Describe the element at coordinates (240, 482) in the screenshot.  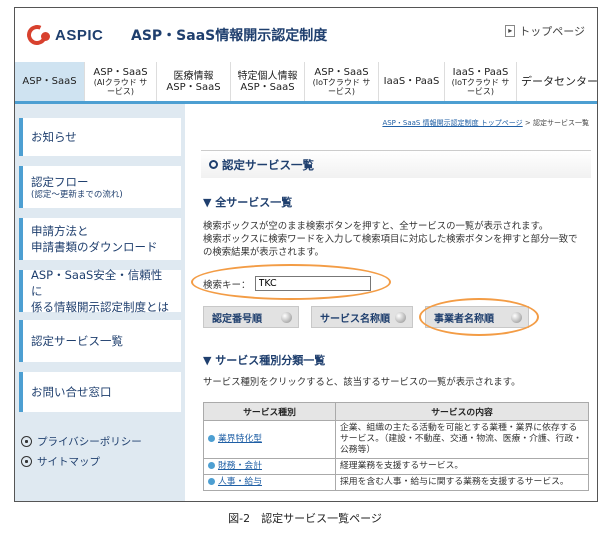
I see `service-type-link: 人事・給与` at that location.